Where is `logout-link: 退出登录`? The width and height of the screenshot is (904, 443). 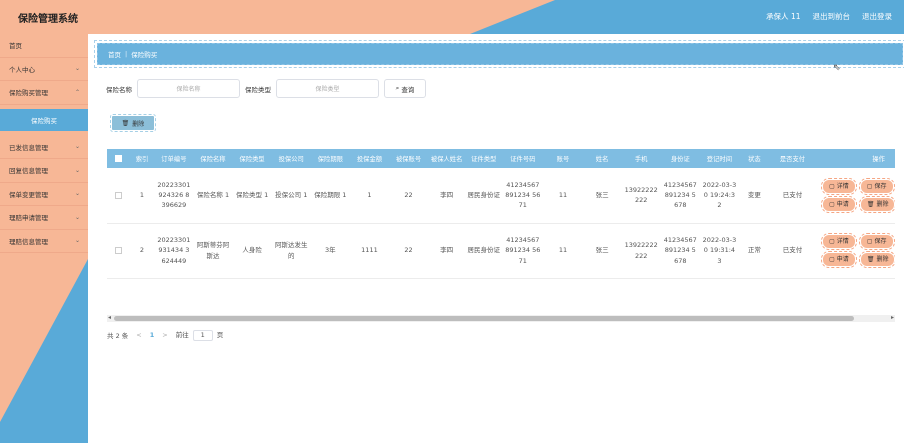
logout-link: 退出登录 is located at coordinates (877, 16).